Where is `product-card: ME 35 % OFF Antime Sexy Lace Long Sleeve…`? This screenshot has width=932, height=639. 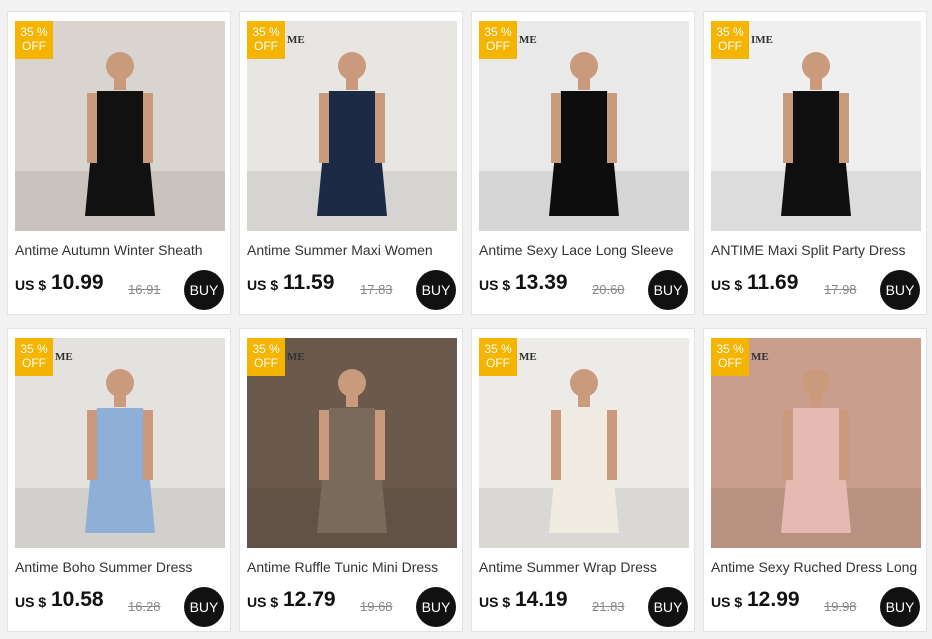 product-card: ME 35 % OFF Antime Sexy Lace Long Sleeve… is located at coordinates (583, 163).